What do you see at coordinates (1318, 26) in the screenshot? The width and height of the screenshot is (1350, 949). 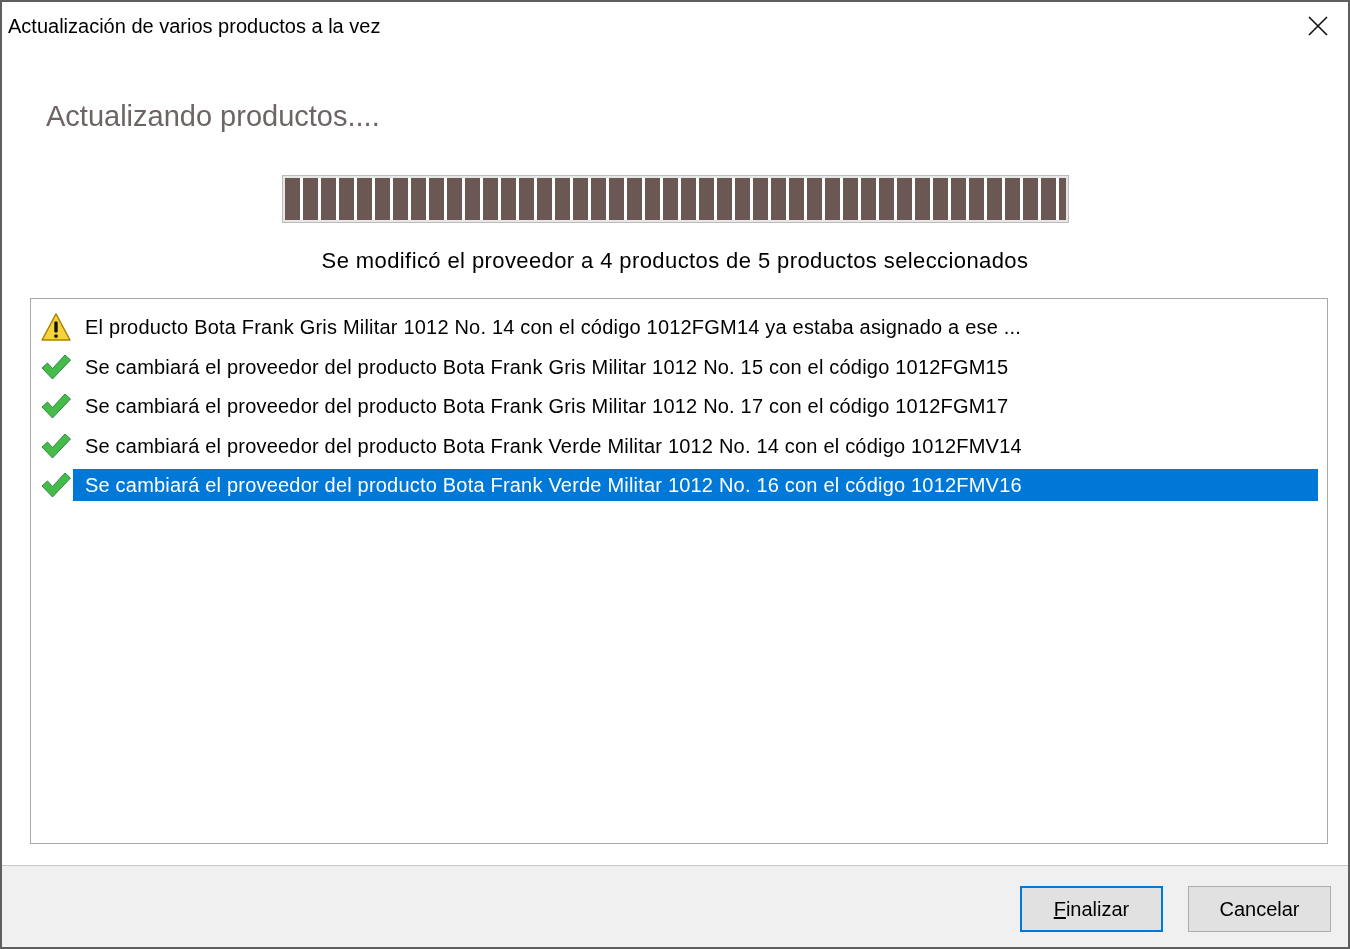 I see `close-icon` at bounding box center [1318, 26].